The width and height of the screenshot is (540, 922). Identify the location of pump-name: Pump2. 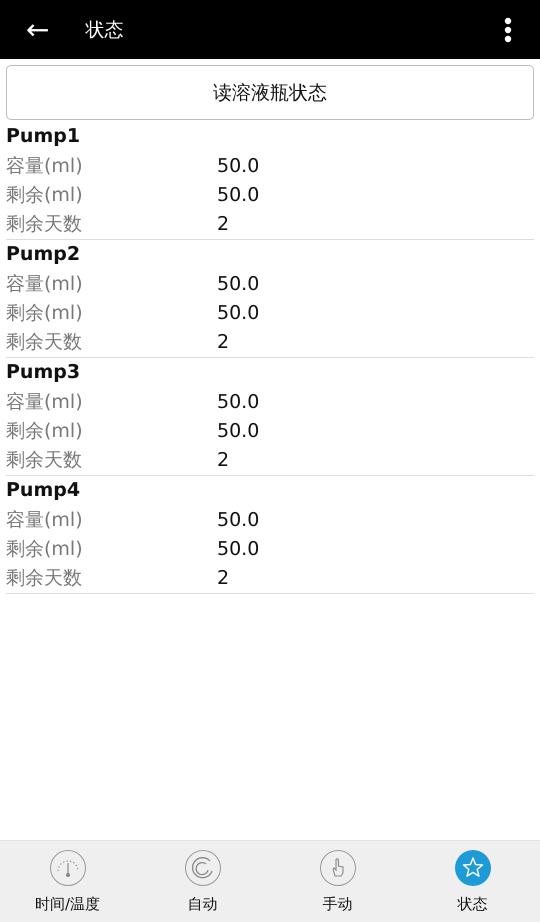
(44, 254).